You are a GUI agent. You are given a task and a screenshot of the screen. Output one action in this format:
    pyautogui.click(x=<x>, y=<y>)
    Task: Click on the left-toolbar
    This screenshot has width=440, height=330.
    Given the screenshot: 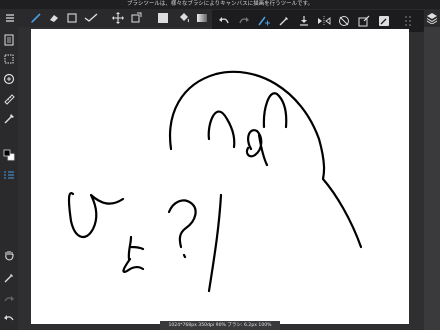 What is the action you would take?
    pyautogui.click(x=9, y=178)
    